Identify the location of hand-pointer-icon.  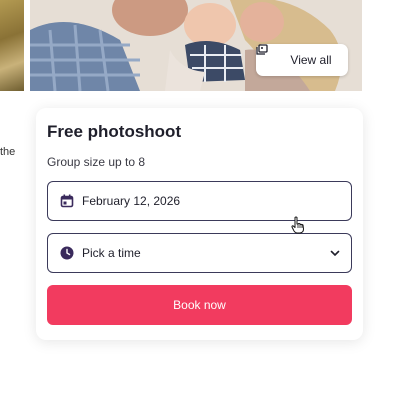
(298, 225).